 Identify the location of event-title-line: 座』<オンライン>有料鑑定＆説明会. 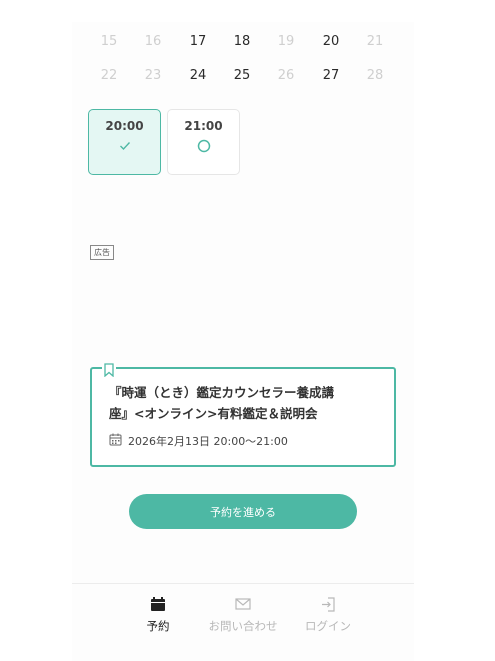
(213, 413).